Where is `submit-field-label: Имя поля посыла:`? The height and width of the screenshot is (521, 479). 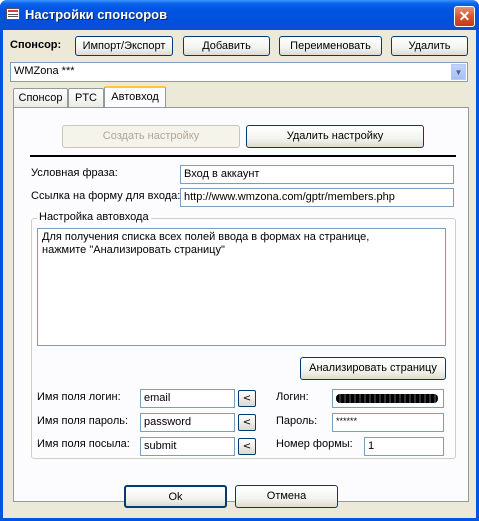 submit-field-label: Имя поля посыла: is located at coordinates (83, 444).